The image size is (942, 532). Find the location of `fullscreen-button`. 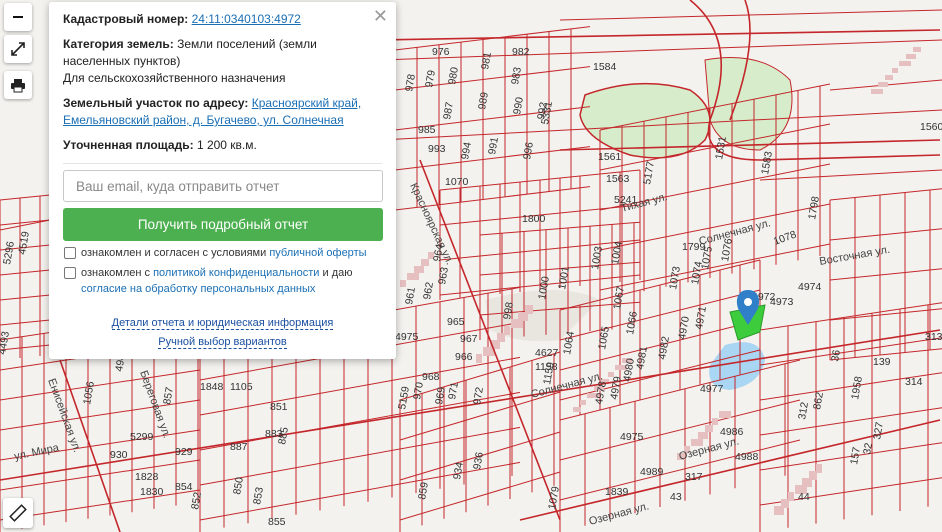

fullscreen-button is located at coordinates (18, 49).